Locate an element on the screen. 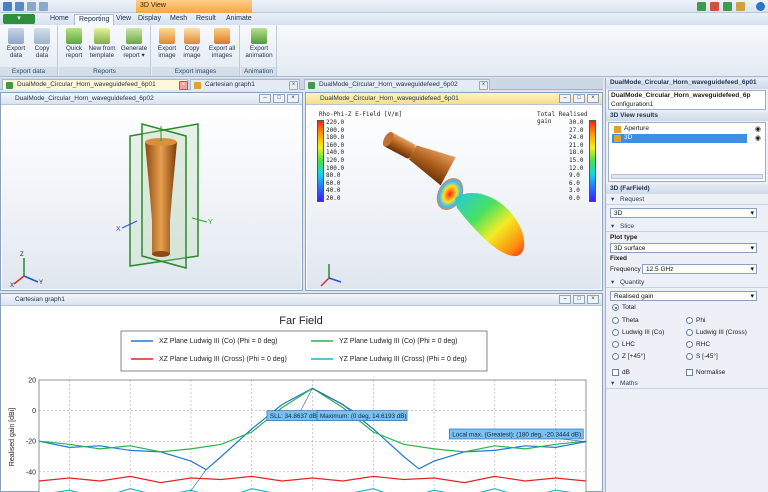  aperture-icon is located at coordinates (617, 129).